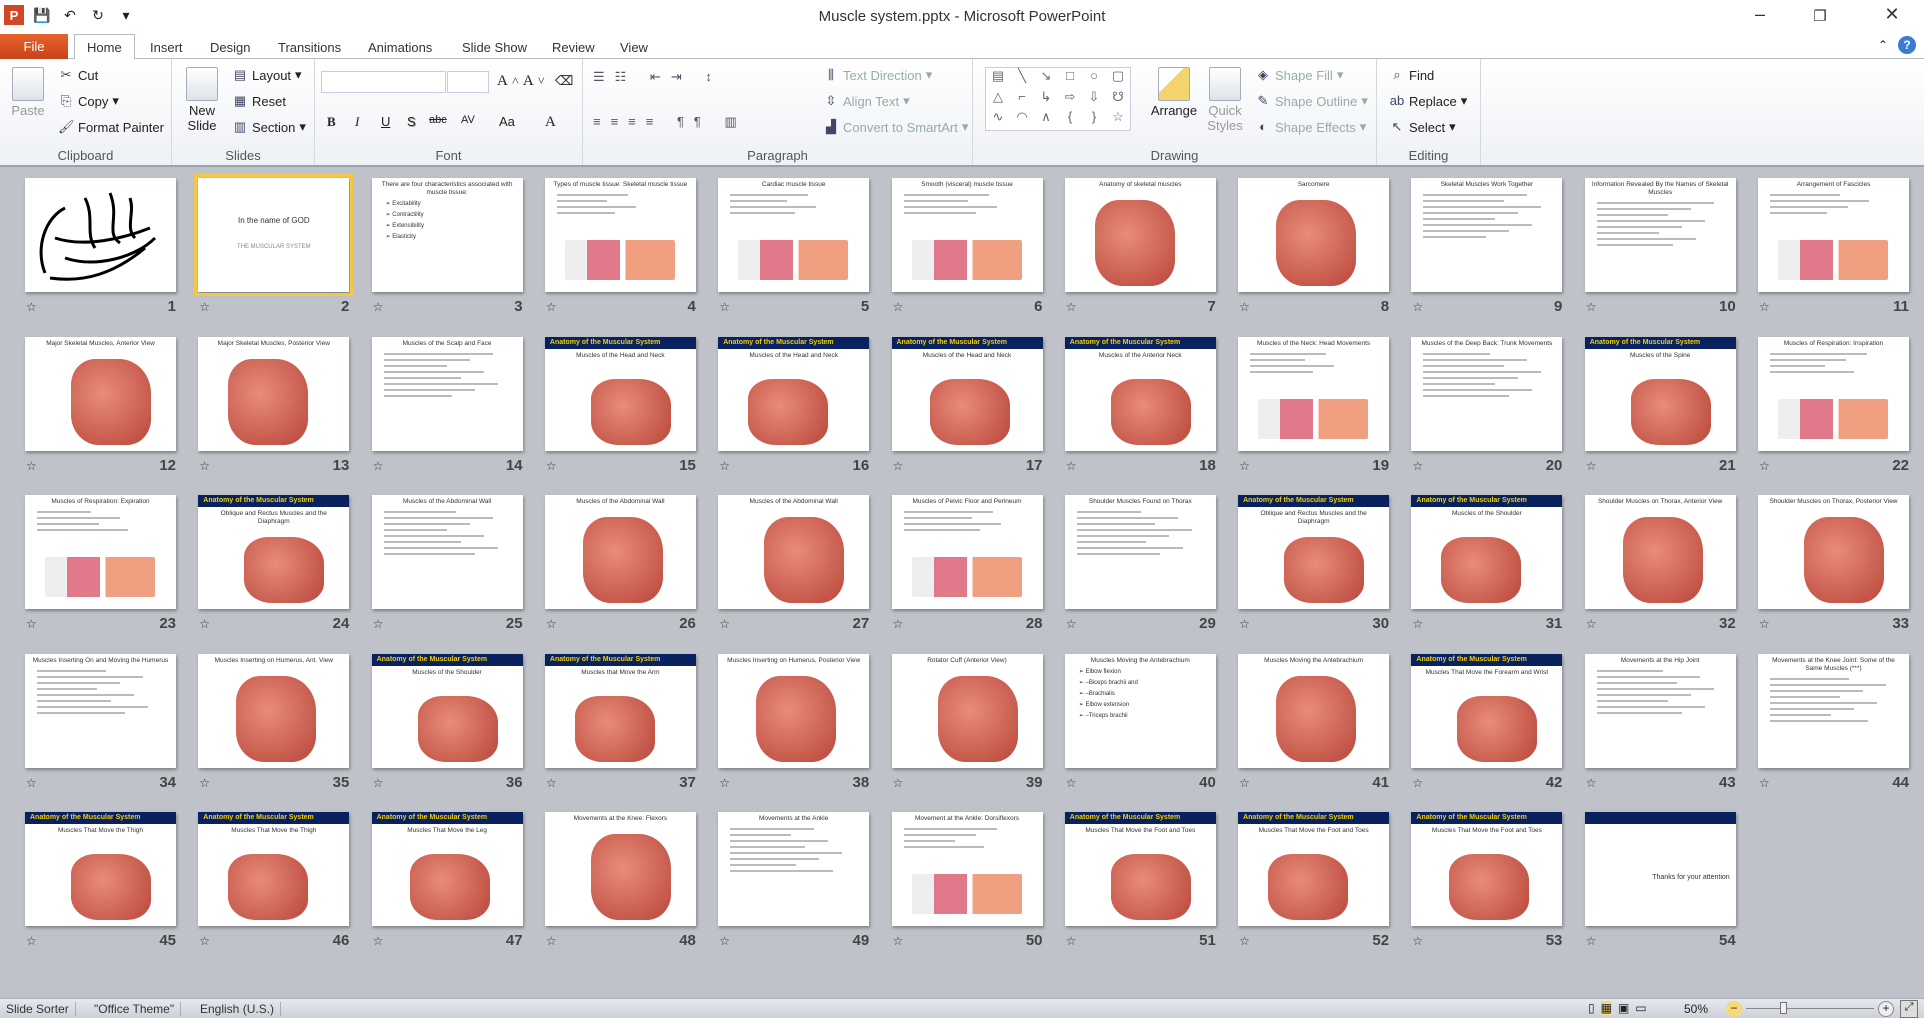  I want to click on slide-thumbnail: Movements at the Hip Joint, so click(1660, 710).